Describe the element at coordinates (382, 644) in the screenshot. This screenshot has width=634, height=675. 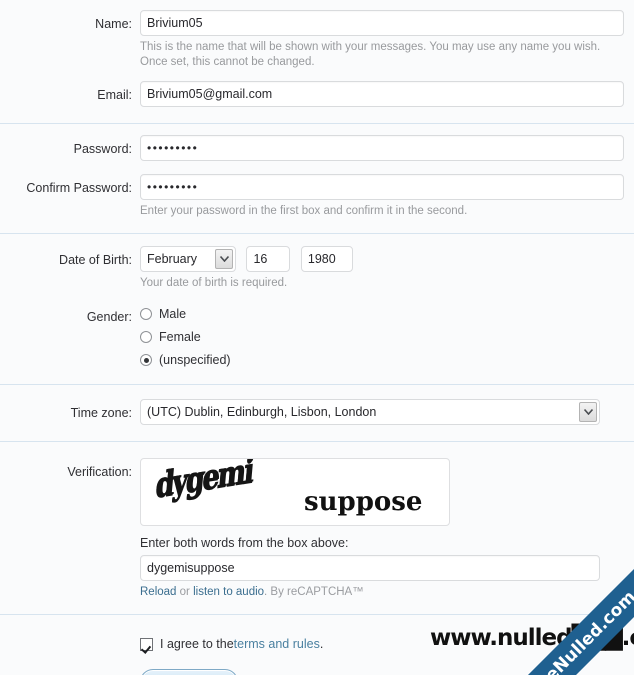
I see `terms-agreement: I agree to the terms and rules.` at that location.